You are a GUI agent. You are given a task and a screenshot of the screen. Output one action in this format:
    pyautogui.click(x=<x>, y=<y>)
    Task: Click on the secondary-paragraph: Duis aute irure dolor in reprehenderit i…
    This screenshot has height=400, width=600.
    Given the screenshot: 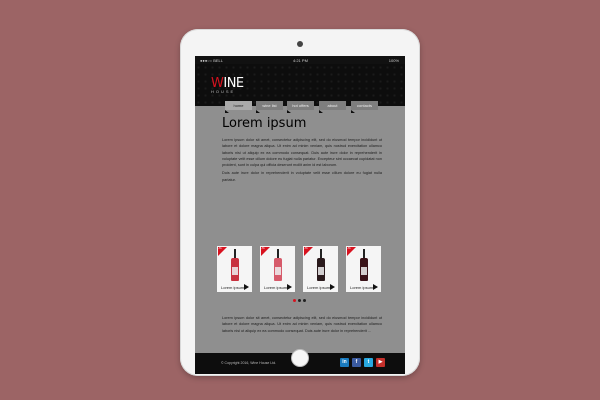 What is the action you would take?
    pyautogui.click(x=302, y=176)
    